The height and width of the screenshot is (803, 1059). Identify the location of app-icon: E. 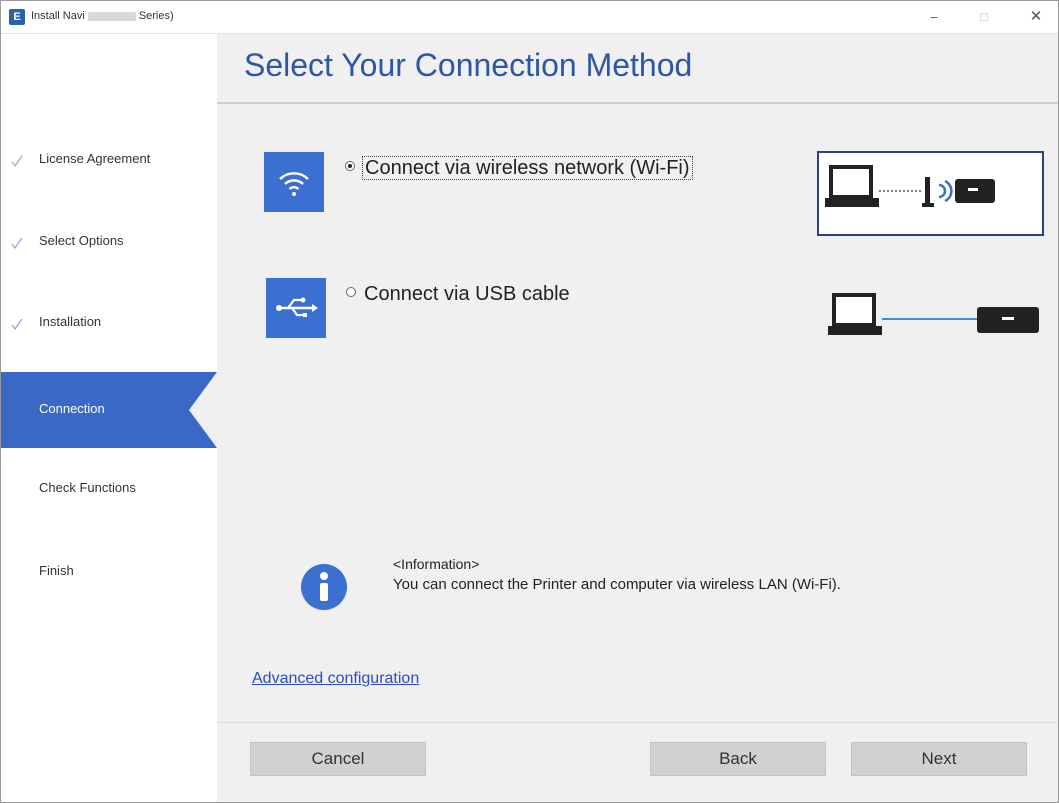
(17, 17).